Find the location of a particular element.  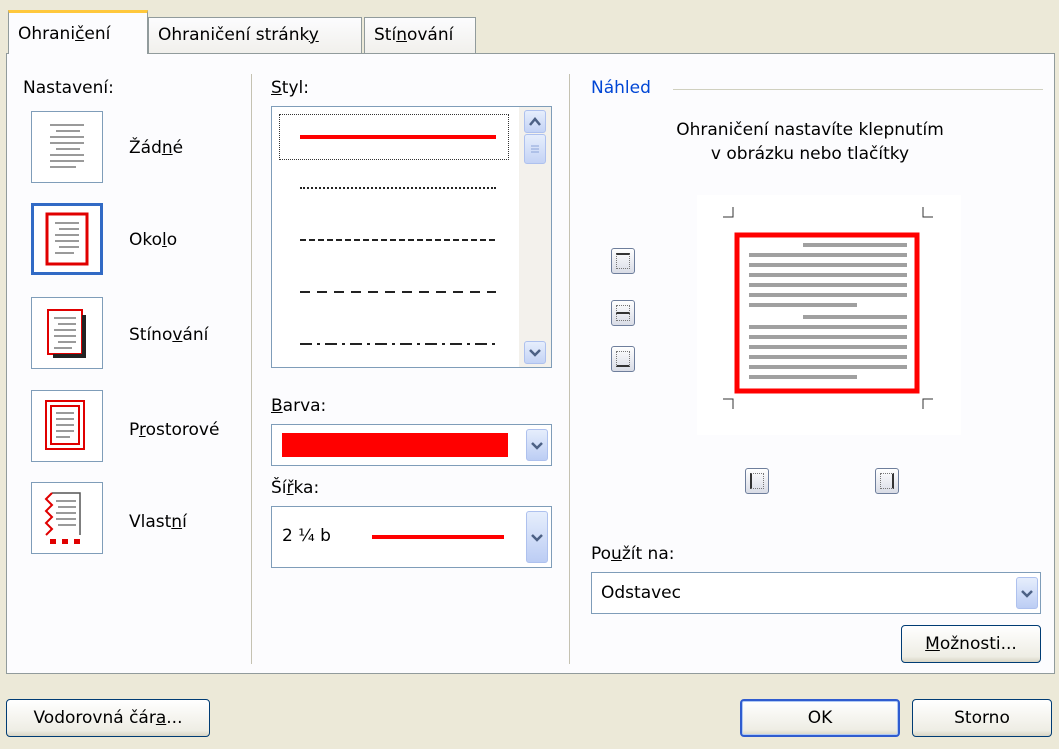

grip-icon is located at coordinates (535, 149).